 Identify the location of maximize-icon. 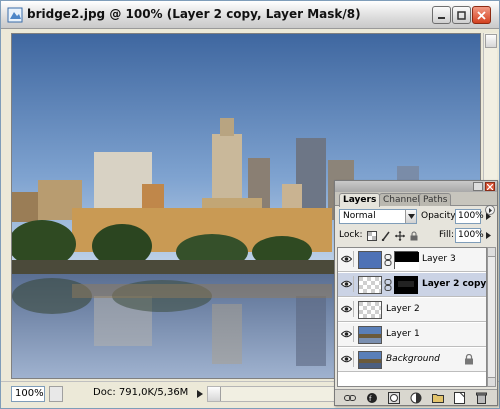
(461, 15).